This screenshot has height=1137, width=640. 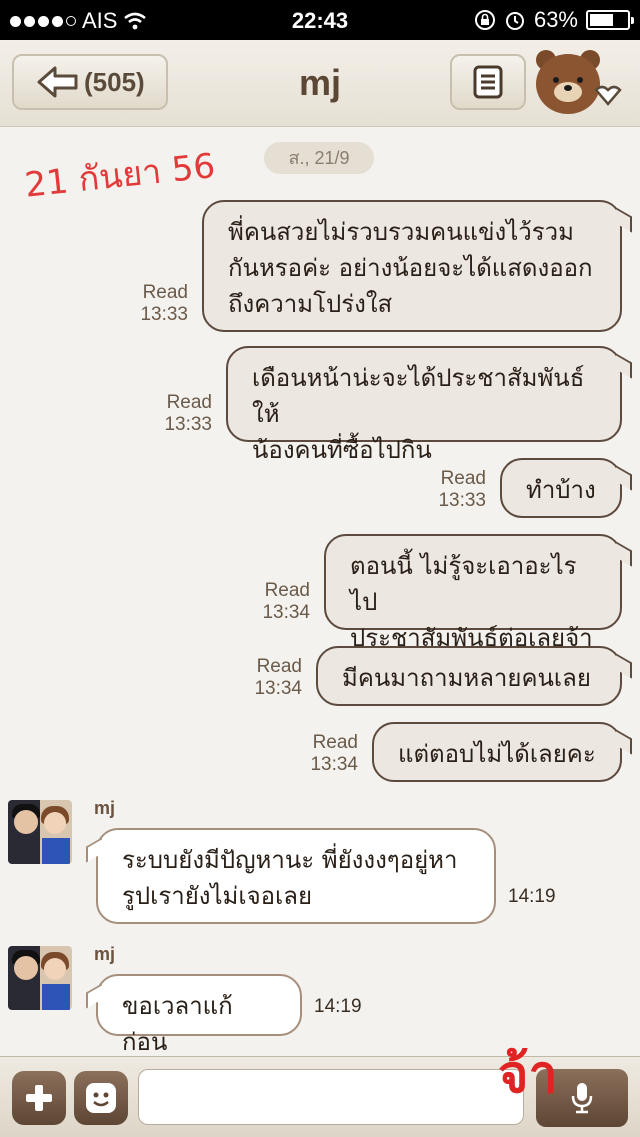 I want to click on menu-button, so click(x=488, y=82).